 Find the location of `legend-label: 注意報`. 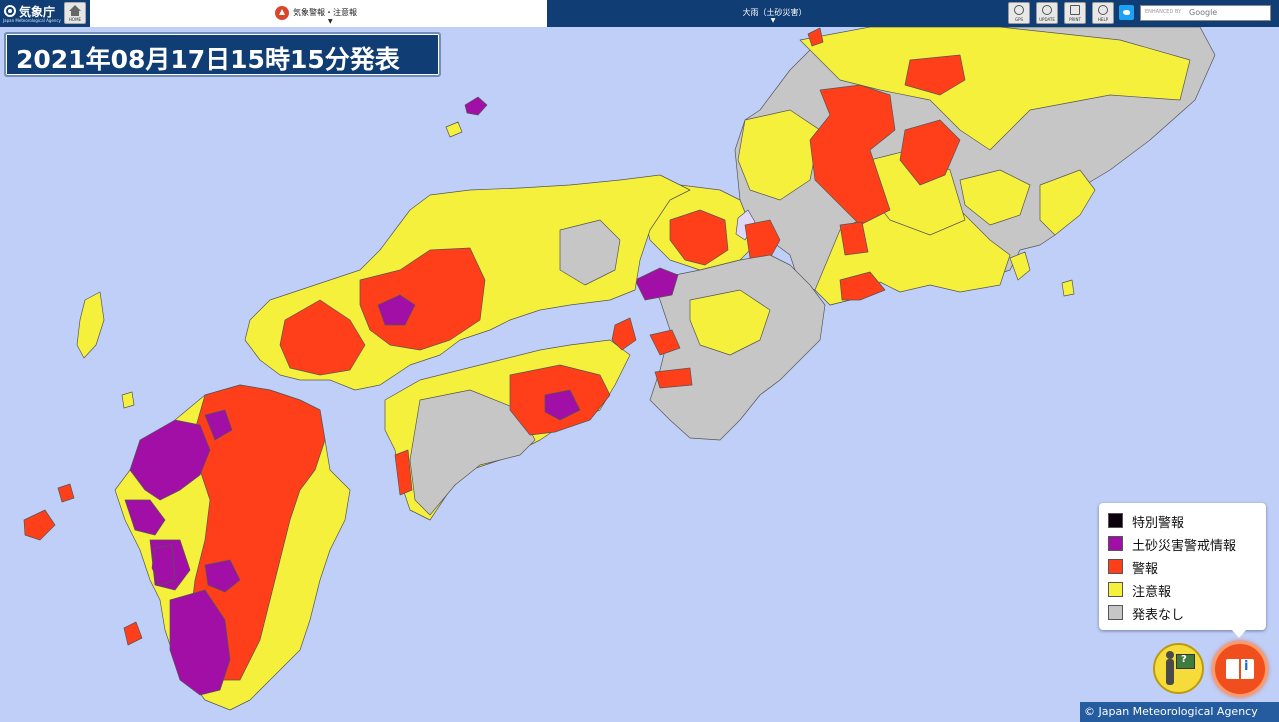

legend-label: 注意報 is located at coordinates (1152, 592).